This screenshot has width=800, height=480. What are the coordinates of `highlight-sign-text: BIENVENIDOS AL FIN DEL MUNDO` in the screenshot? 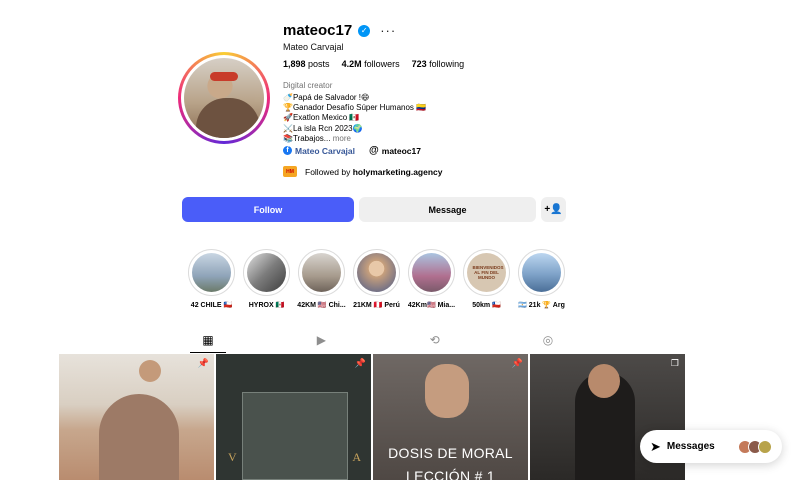 It's located at (488, 272).